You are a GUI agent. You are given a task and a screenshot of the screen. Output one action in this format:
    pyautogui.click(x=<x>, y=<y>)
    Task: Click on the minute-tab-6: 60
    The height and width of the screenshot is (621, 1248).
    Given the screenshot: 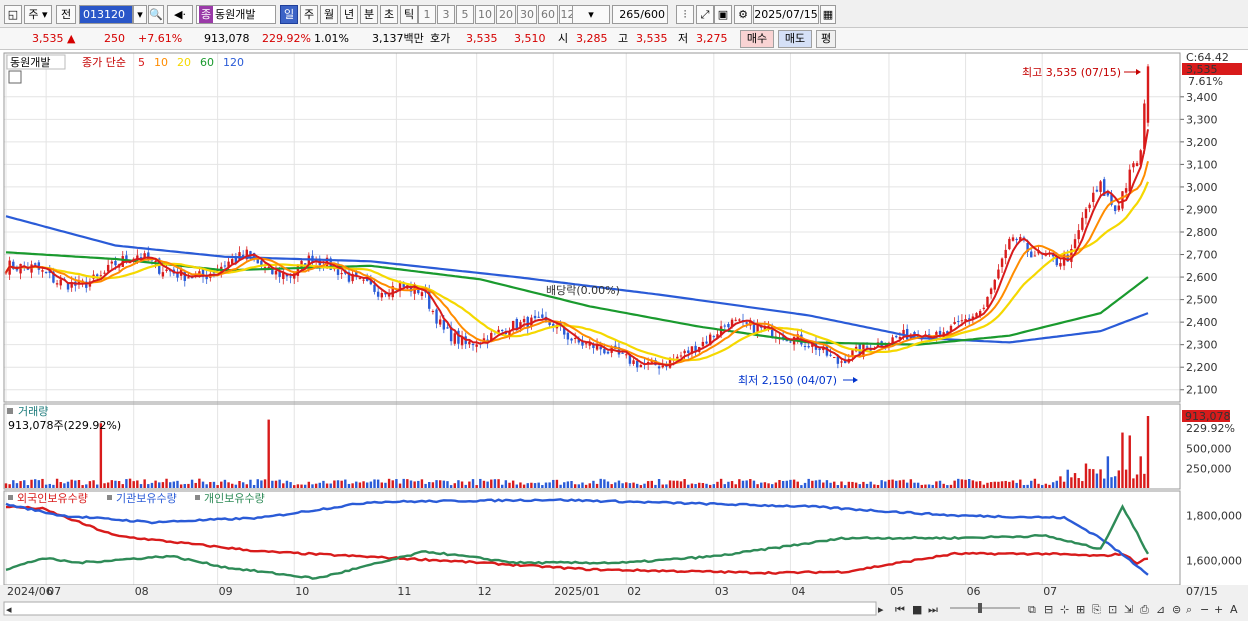 What is the action you would take?
    pyautogui.click(x=548, y=14)
    